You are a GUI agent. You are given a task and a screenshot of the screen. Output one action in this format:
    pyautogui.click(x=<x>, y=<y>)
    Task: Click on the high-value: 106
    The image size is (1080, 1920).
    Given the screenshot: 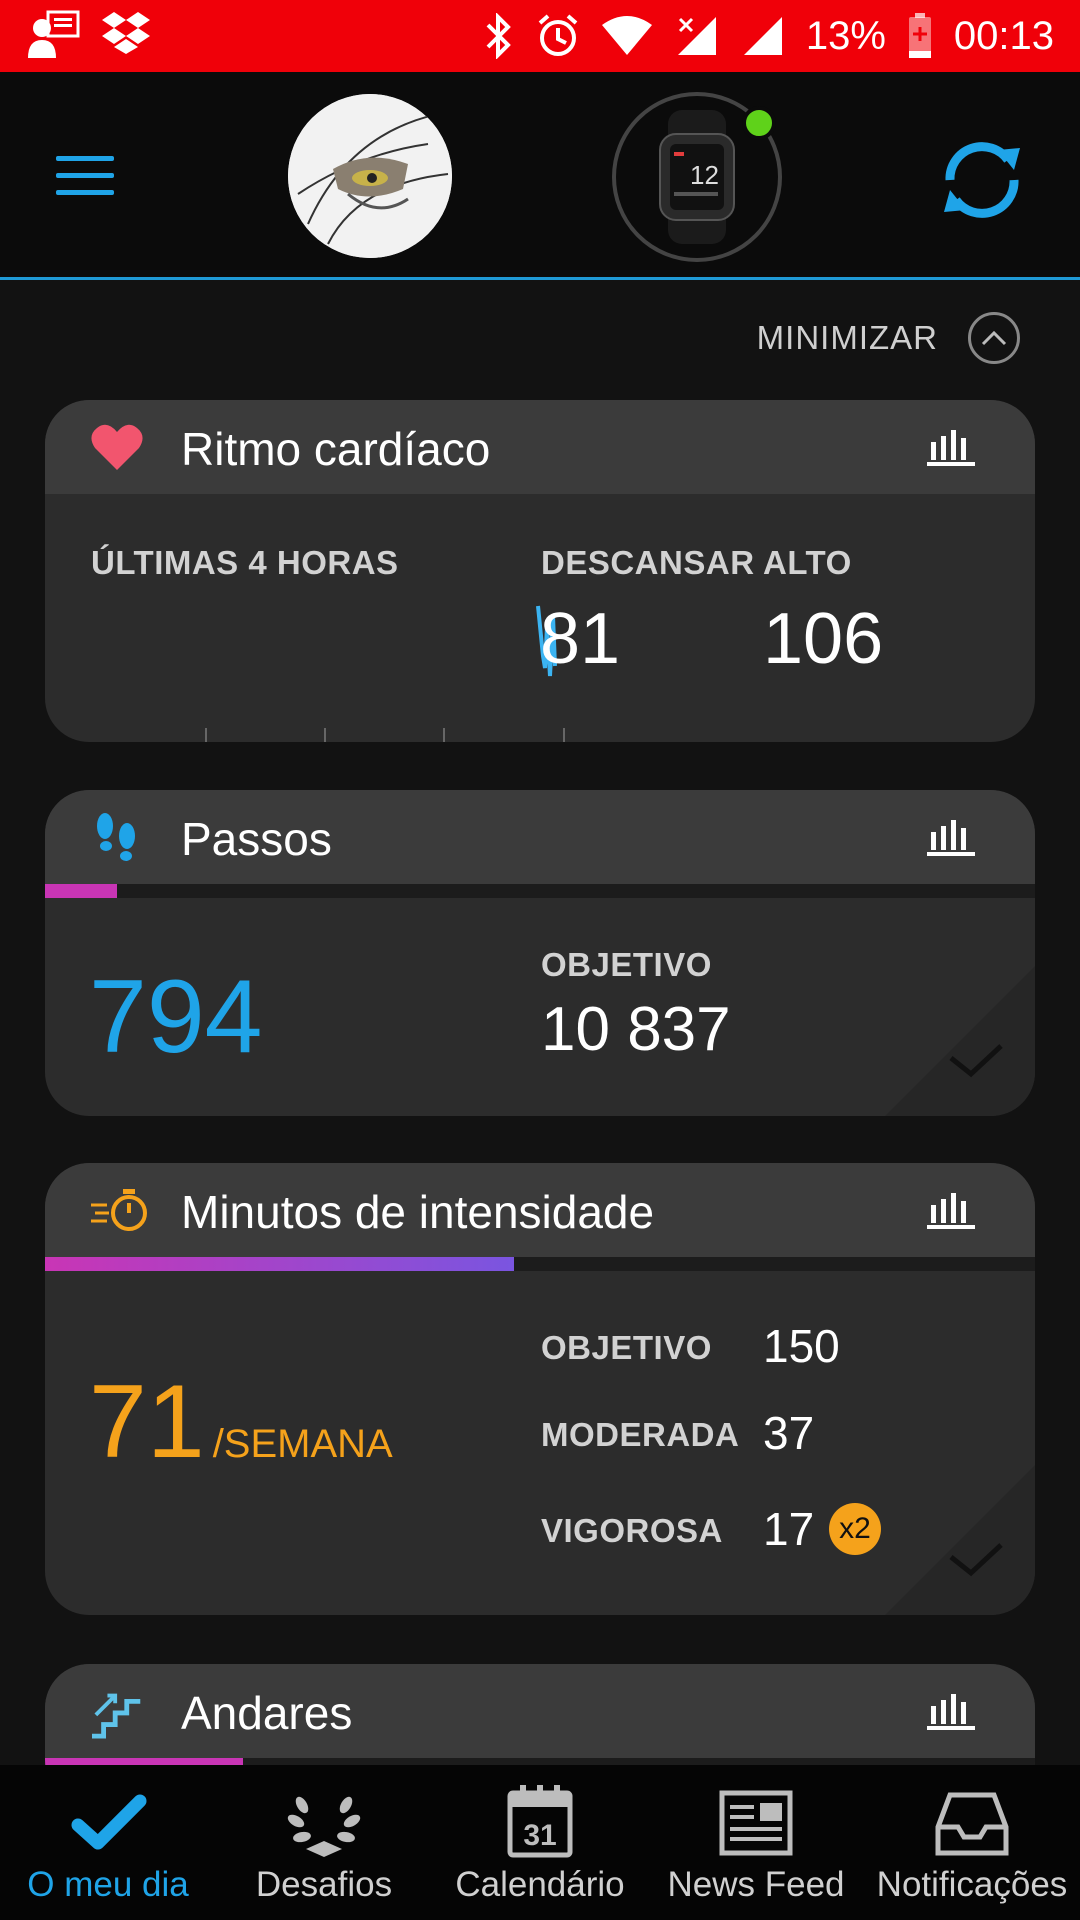 What is the action you would take?
    pyautogui.click(x=823, y=639)
    